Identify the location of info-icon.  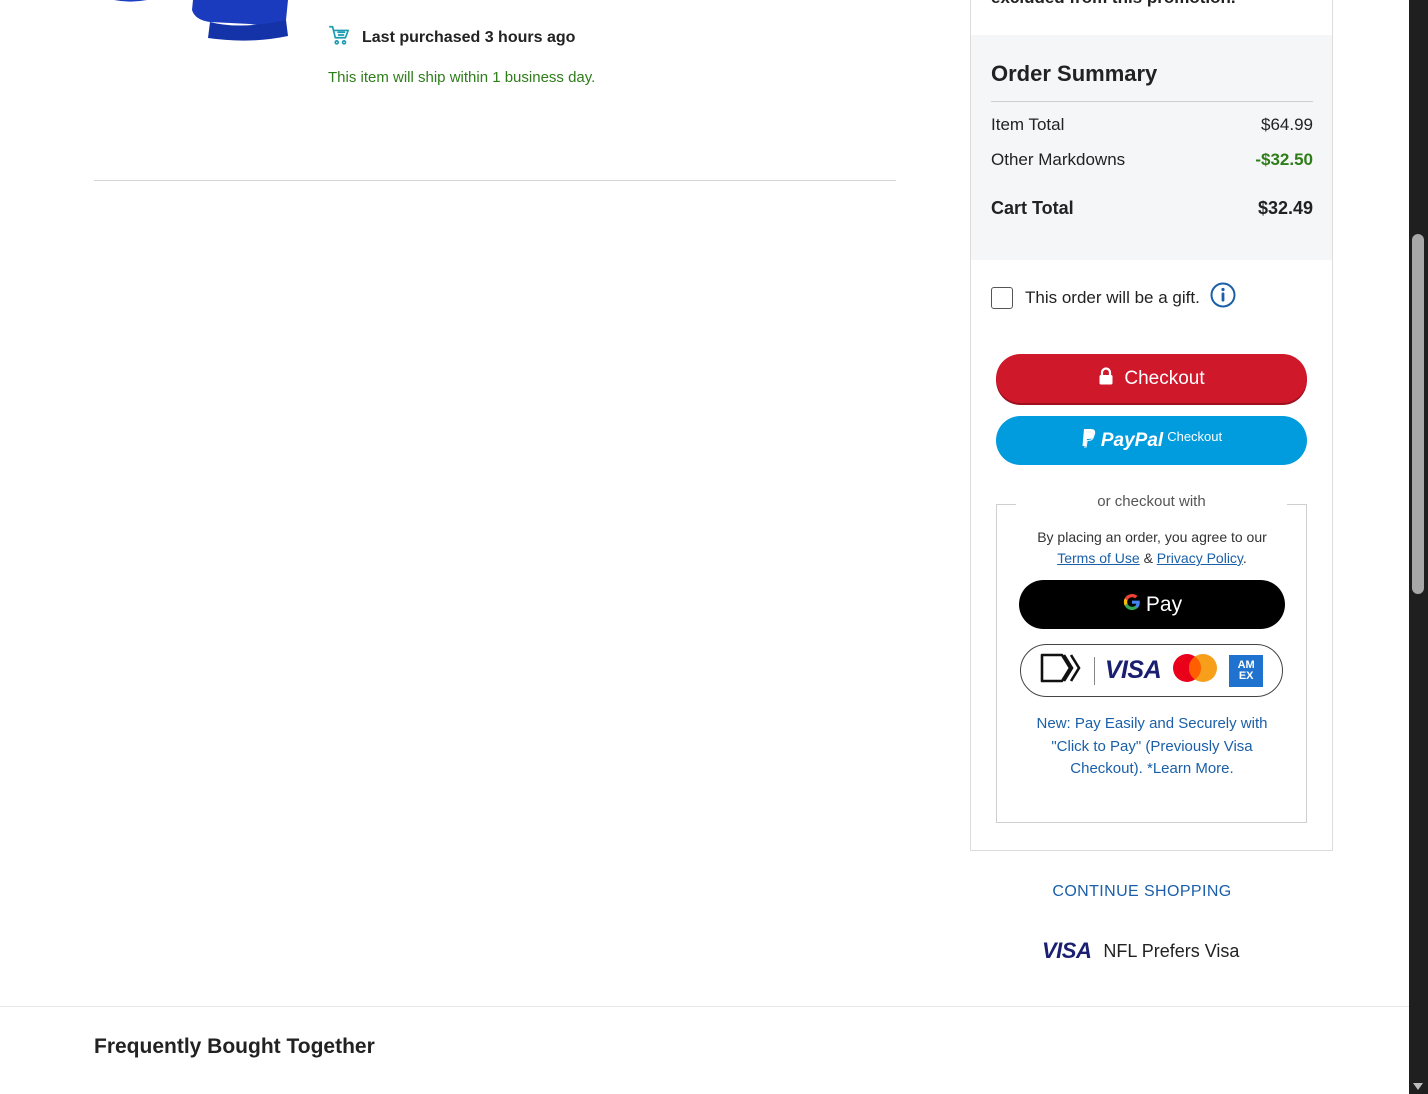
(1223, 297).